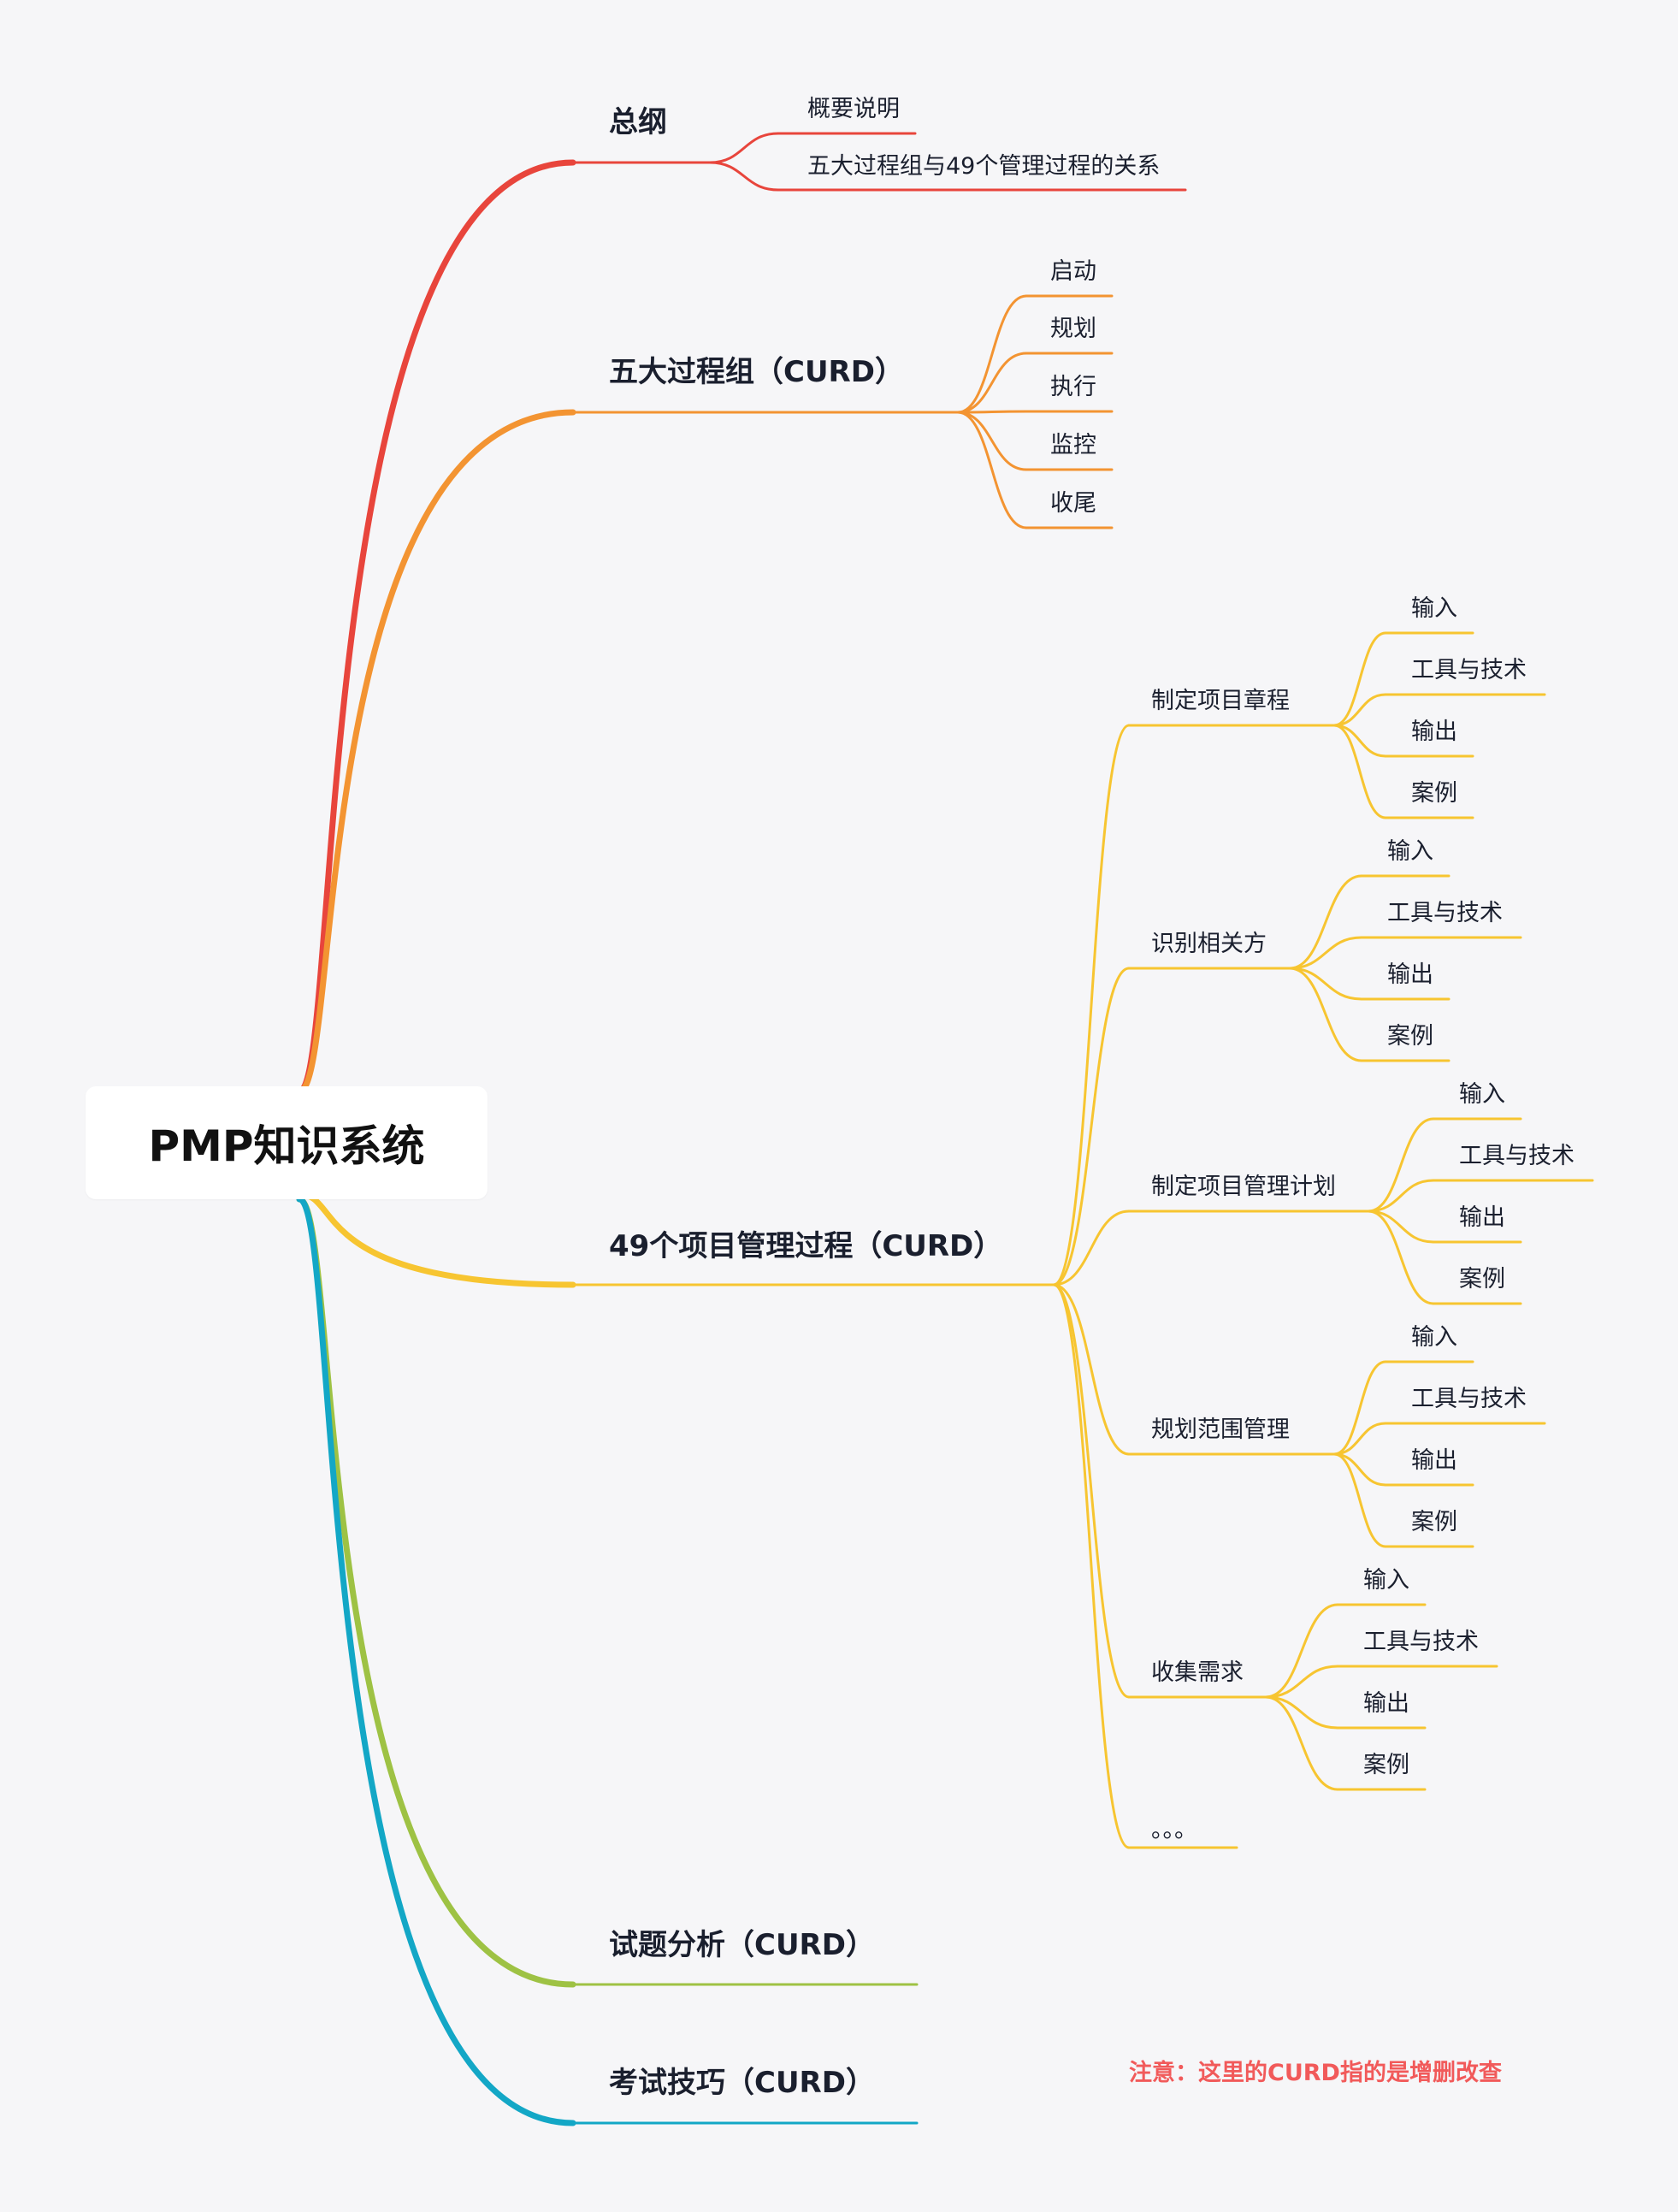 Image resolution: width=1678 pixels, height=2212 pixels. I want to click on node-monitoring: 监控, so click(1073, 445).